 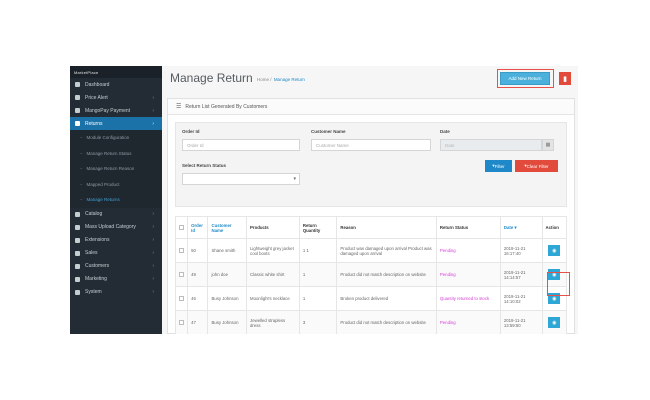 I want to click on page-title: Manage Return, so click(x=211, y=78).